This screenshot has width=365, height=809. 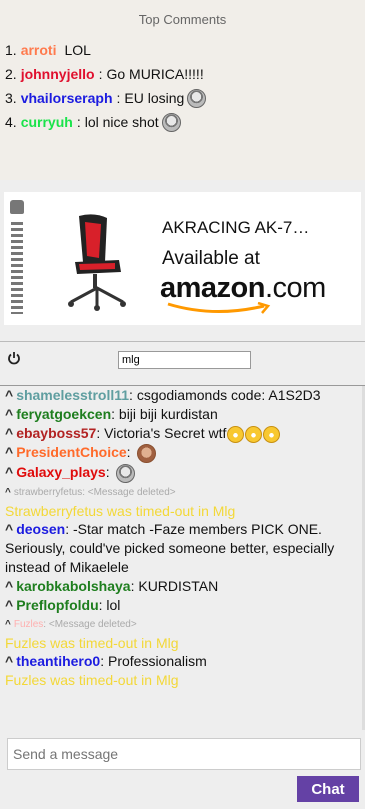 What do you see at coordinates (120, 510) in the screenshot?
I see `timeout-notice: Strawberryfetus was timed-out in Mlg` at bounding box center [120, 510].